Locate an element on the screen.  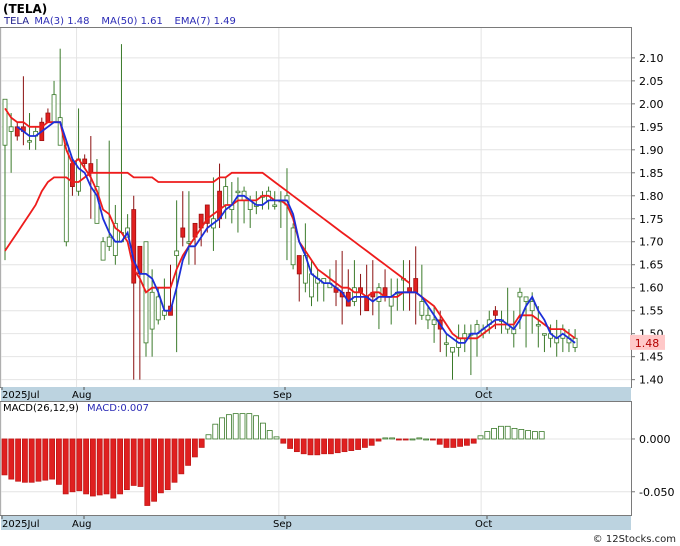
price-x-axis-bar is located at coordinates (316, 394).